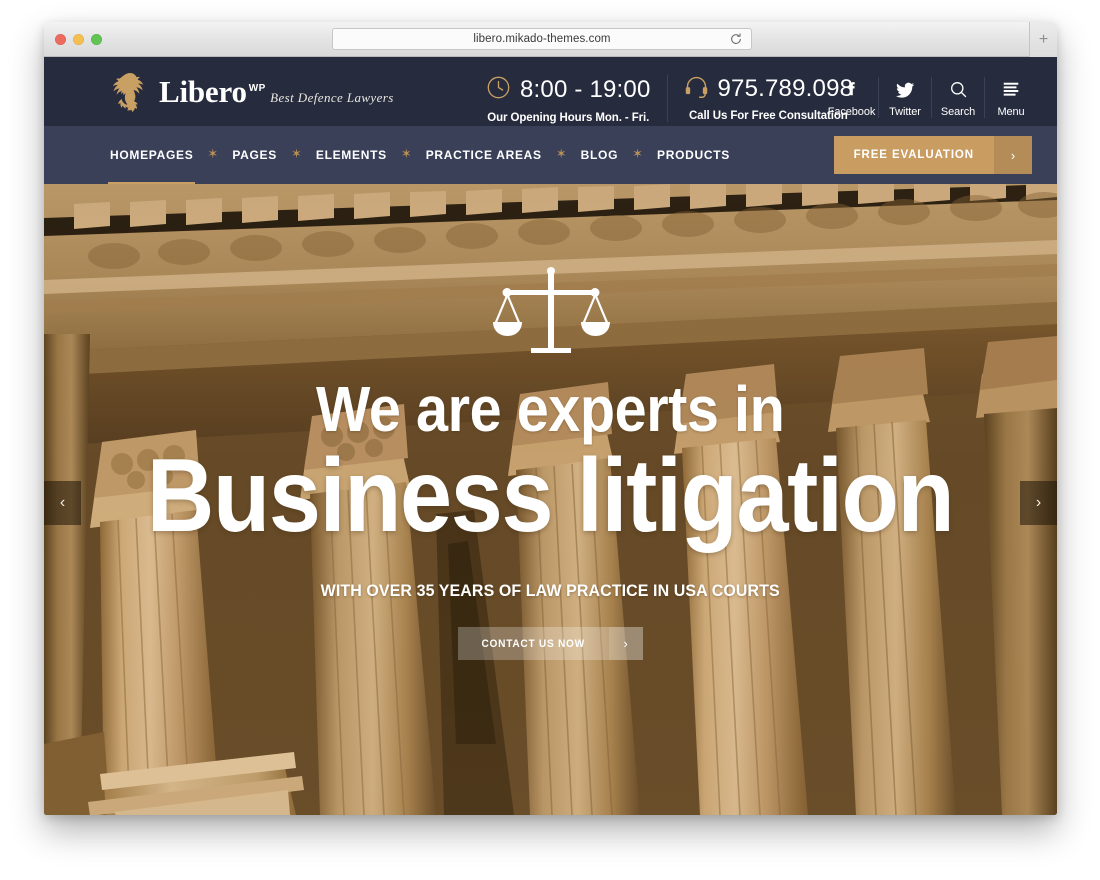 The height and width of the screenshot is (880, 1100). What do you see at coordinates (1011, 89) in the screenshot?
I see `hamburger-menu-icon` at bounding box center [1011, 89].